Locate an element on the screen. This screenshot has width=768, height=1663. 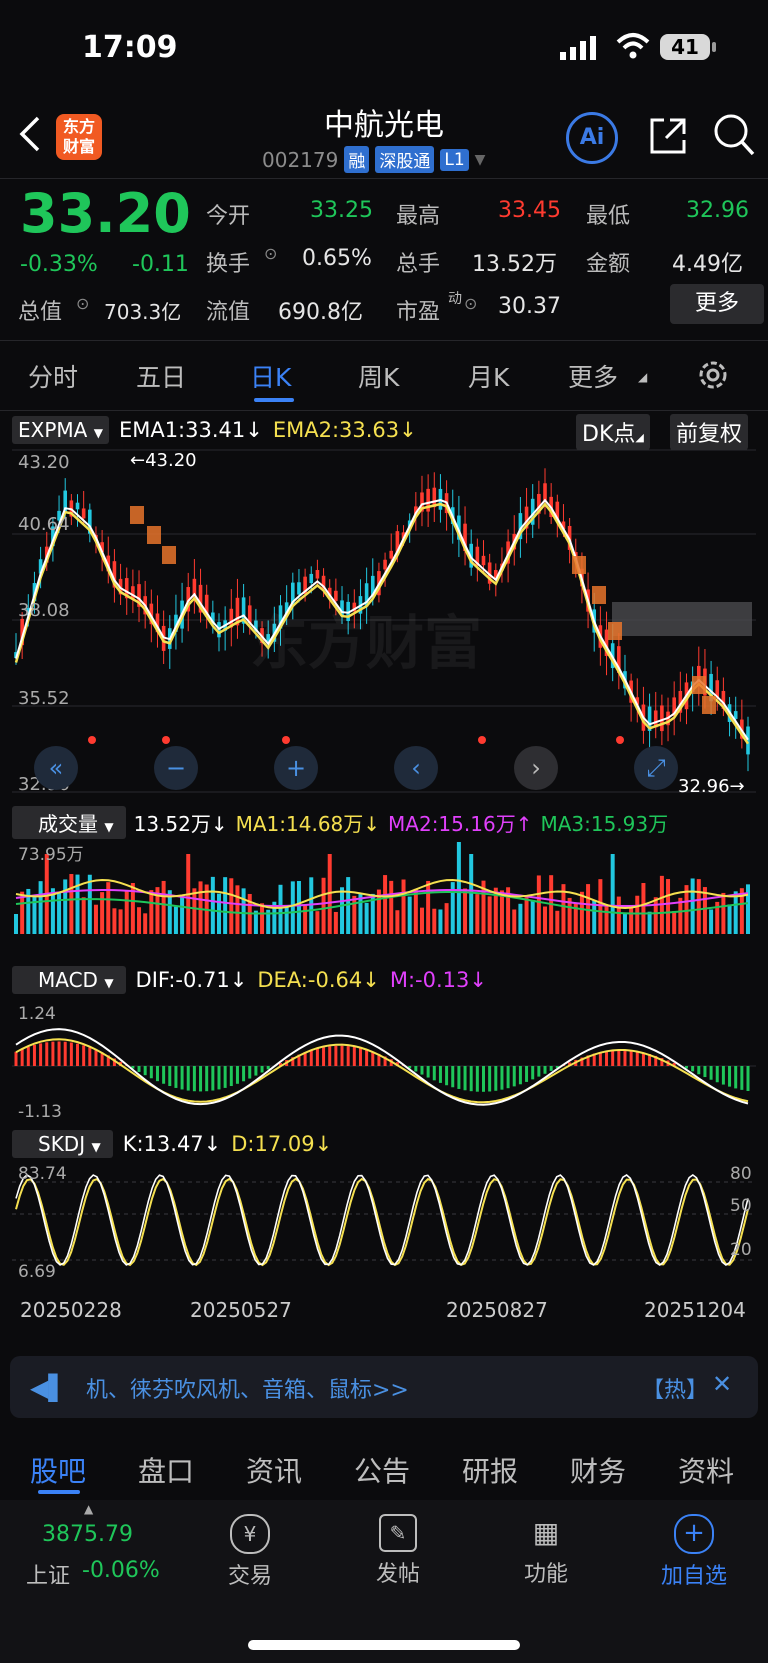
tab-intraday: 分时 is located at coordinates (53, 376).